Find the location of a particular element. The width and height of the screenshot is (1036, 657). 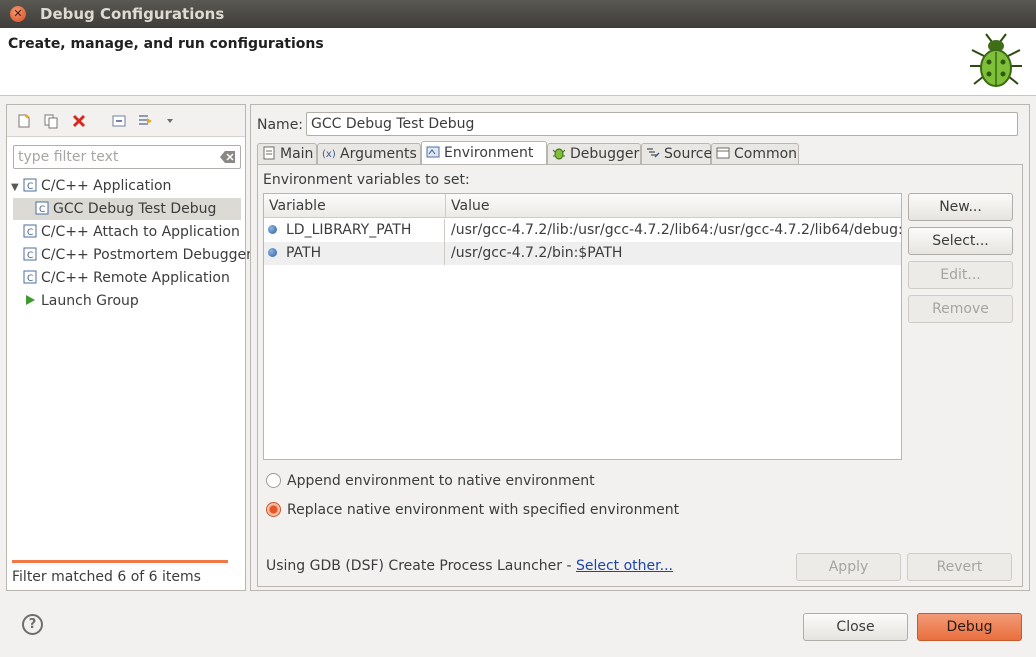

close-button: Close is located at coordinates (855, 627).